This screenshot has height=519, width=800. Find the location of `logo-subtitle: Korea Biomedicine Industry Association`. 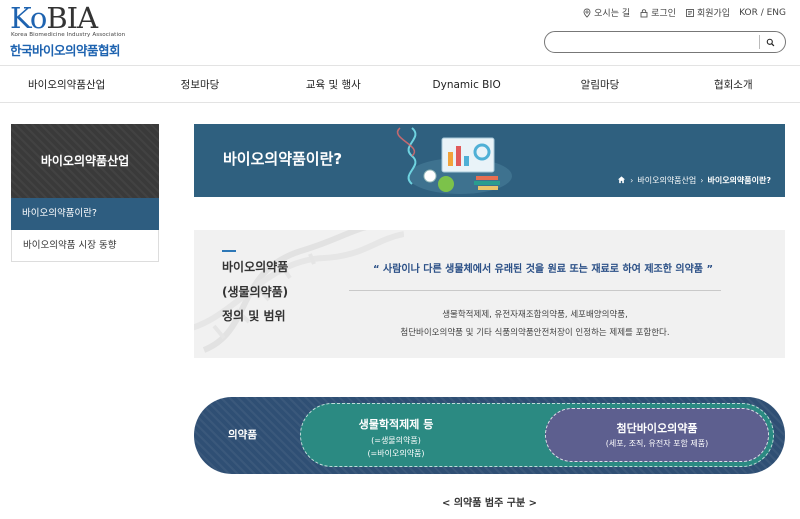

logo-subtitle: Korea Biomedicine Industry Association is located at coordinates (68, 35).